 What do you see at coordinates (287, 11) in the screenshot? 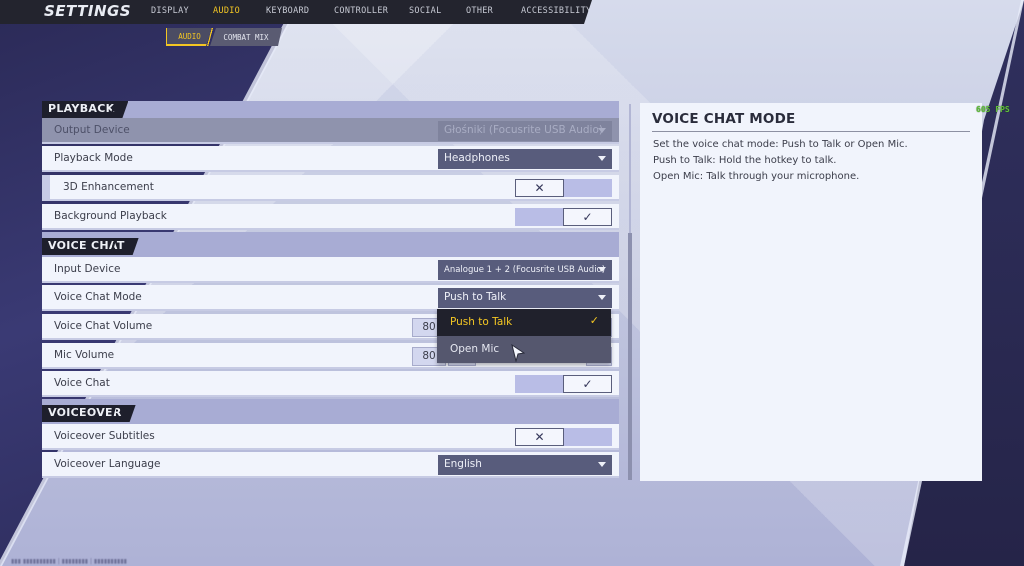
I see `tab-keyboard: KEYBOARD` at bounding box center [287, 11].